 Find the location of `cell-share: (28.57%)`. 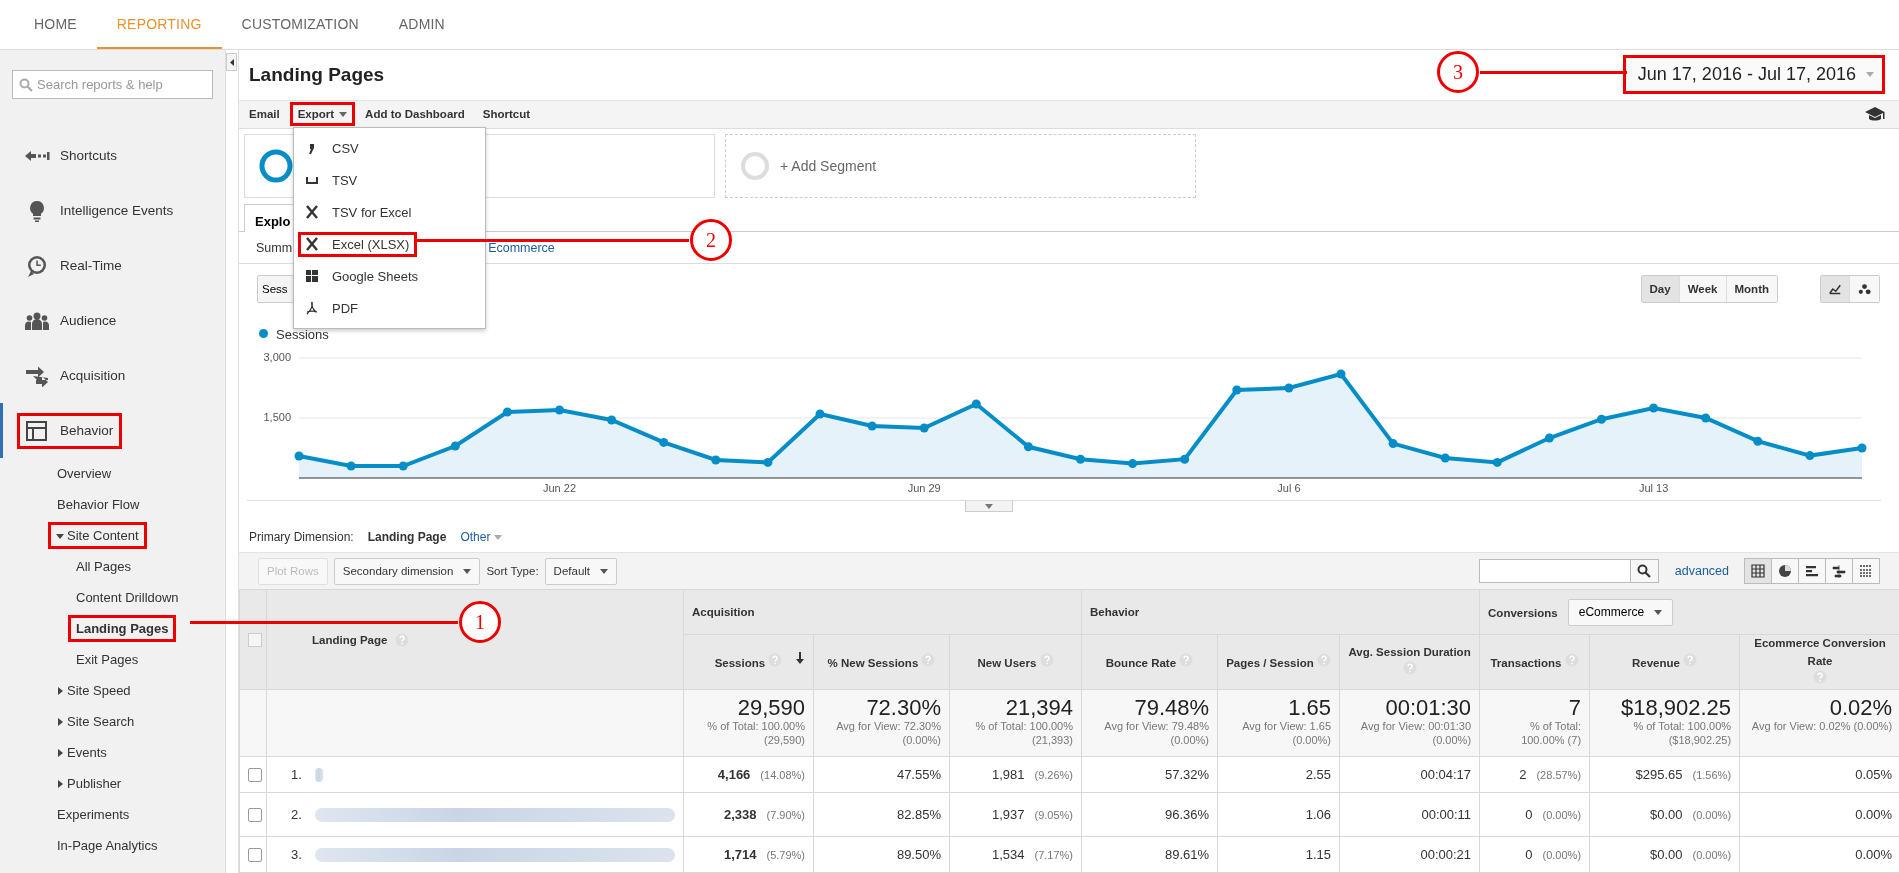

cell-share: (28.57%) is located at coordinates (1559, 775).